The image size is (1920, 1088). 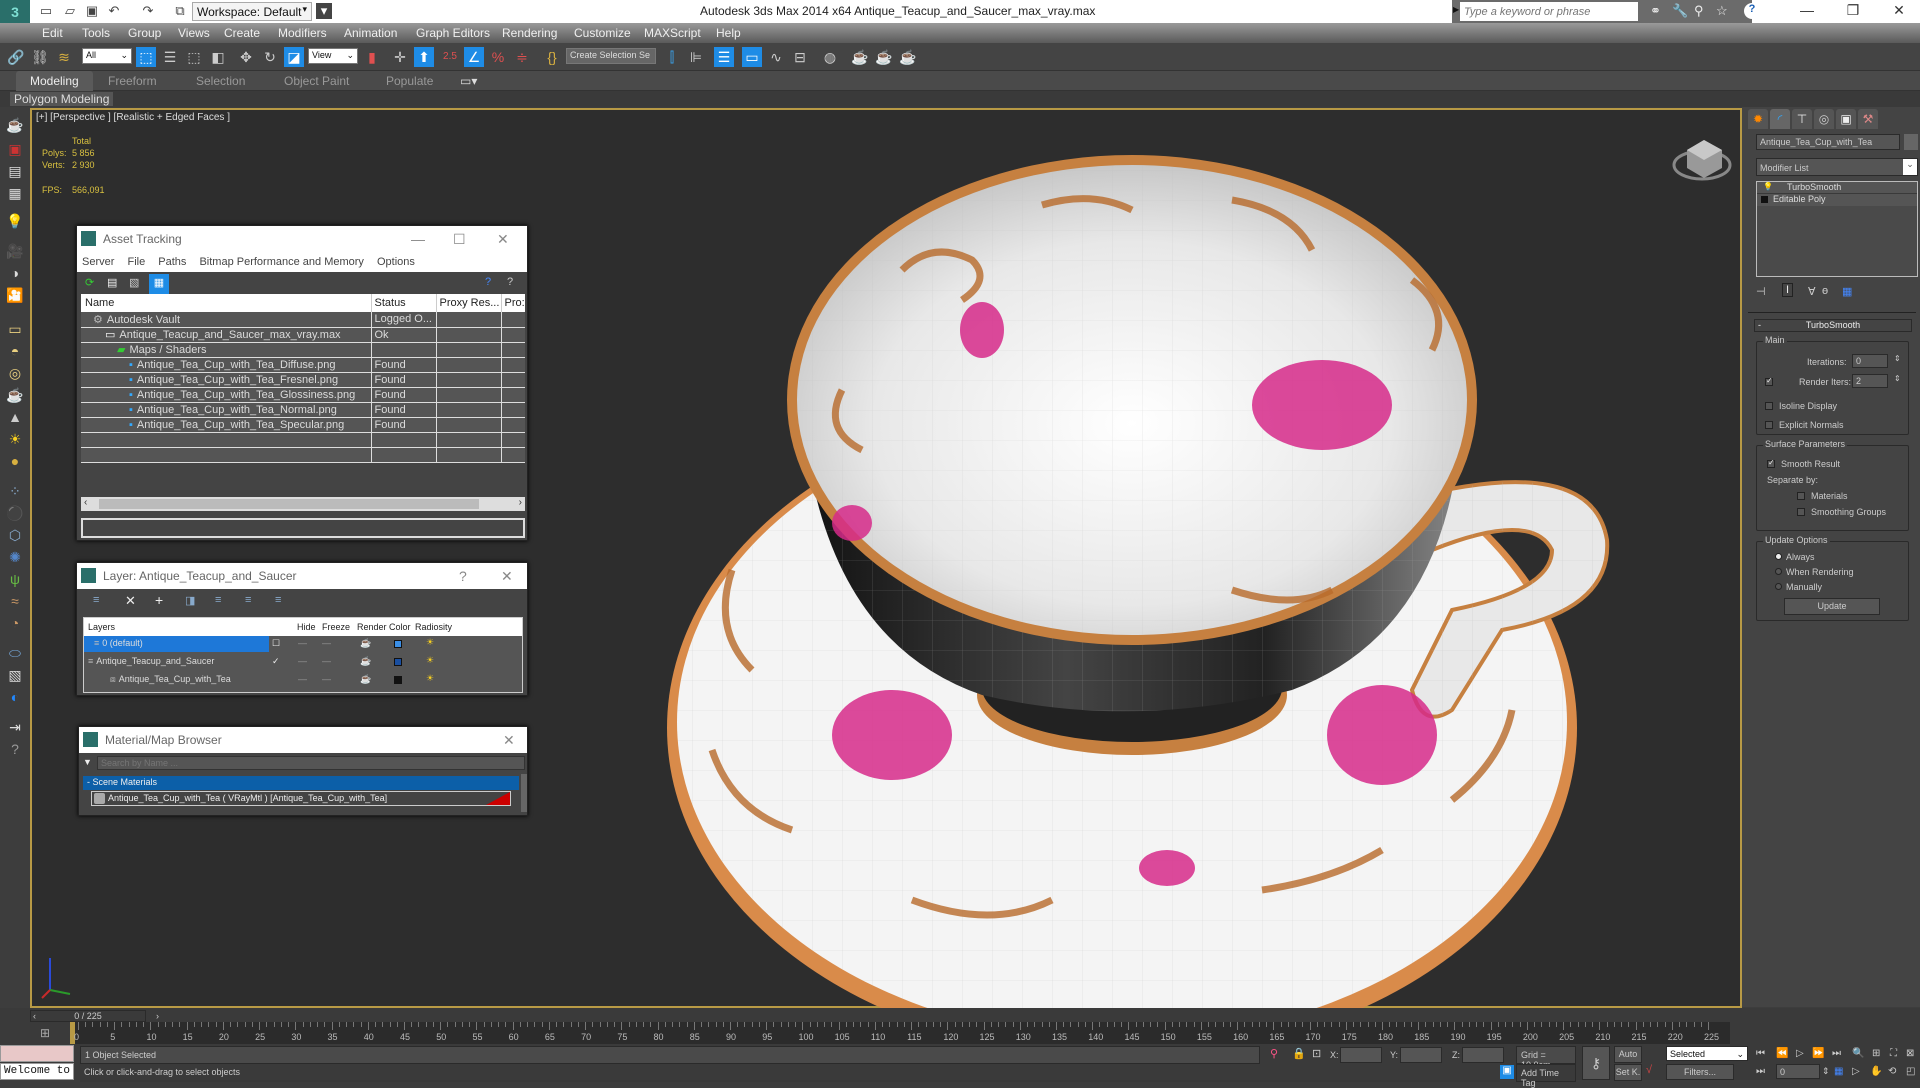 I want to click on hide-toggle: —, so click(x=302, y=643).